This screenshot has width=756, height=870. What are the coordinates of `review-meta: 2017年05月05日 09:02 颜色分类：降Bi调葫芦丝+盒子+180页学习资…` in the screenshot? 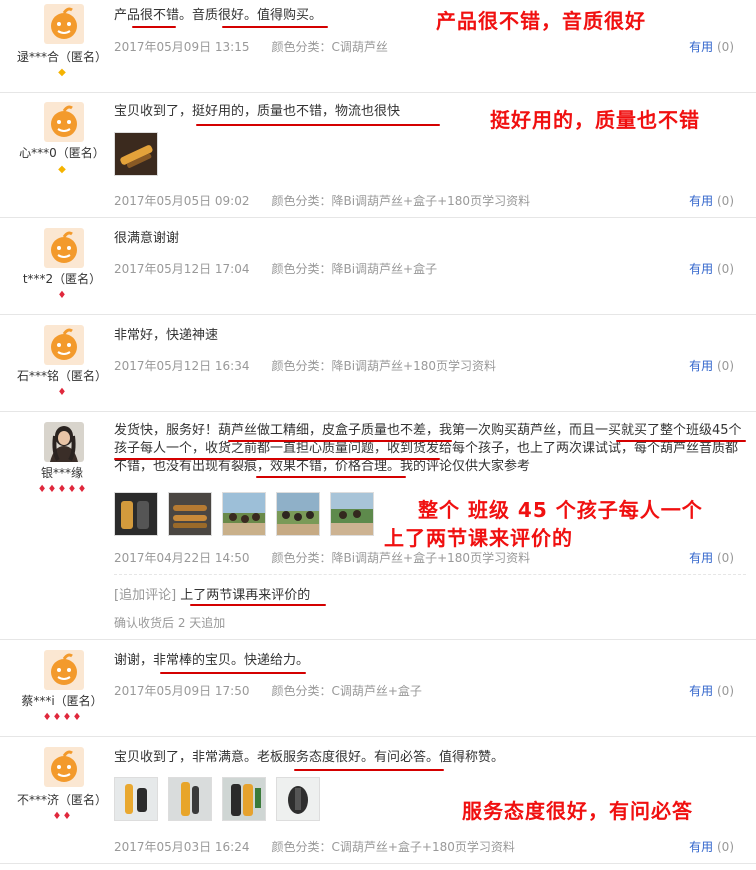 It's located at (322, 200).